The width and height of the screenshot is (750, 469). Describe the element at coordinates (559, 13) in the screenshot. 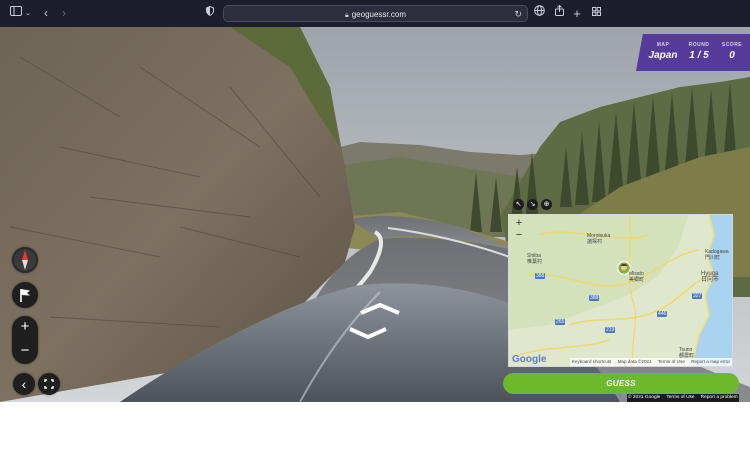

I see `share-icon` at that location.